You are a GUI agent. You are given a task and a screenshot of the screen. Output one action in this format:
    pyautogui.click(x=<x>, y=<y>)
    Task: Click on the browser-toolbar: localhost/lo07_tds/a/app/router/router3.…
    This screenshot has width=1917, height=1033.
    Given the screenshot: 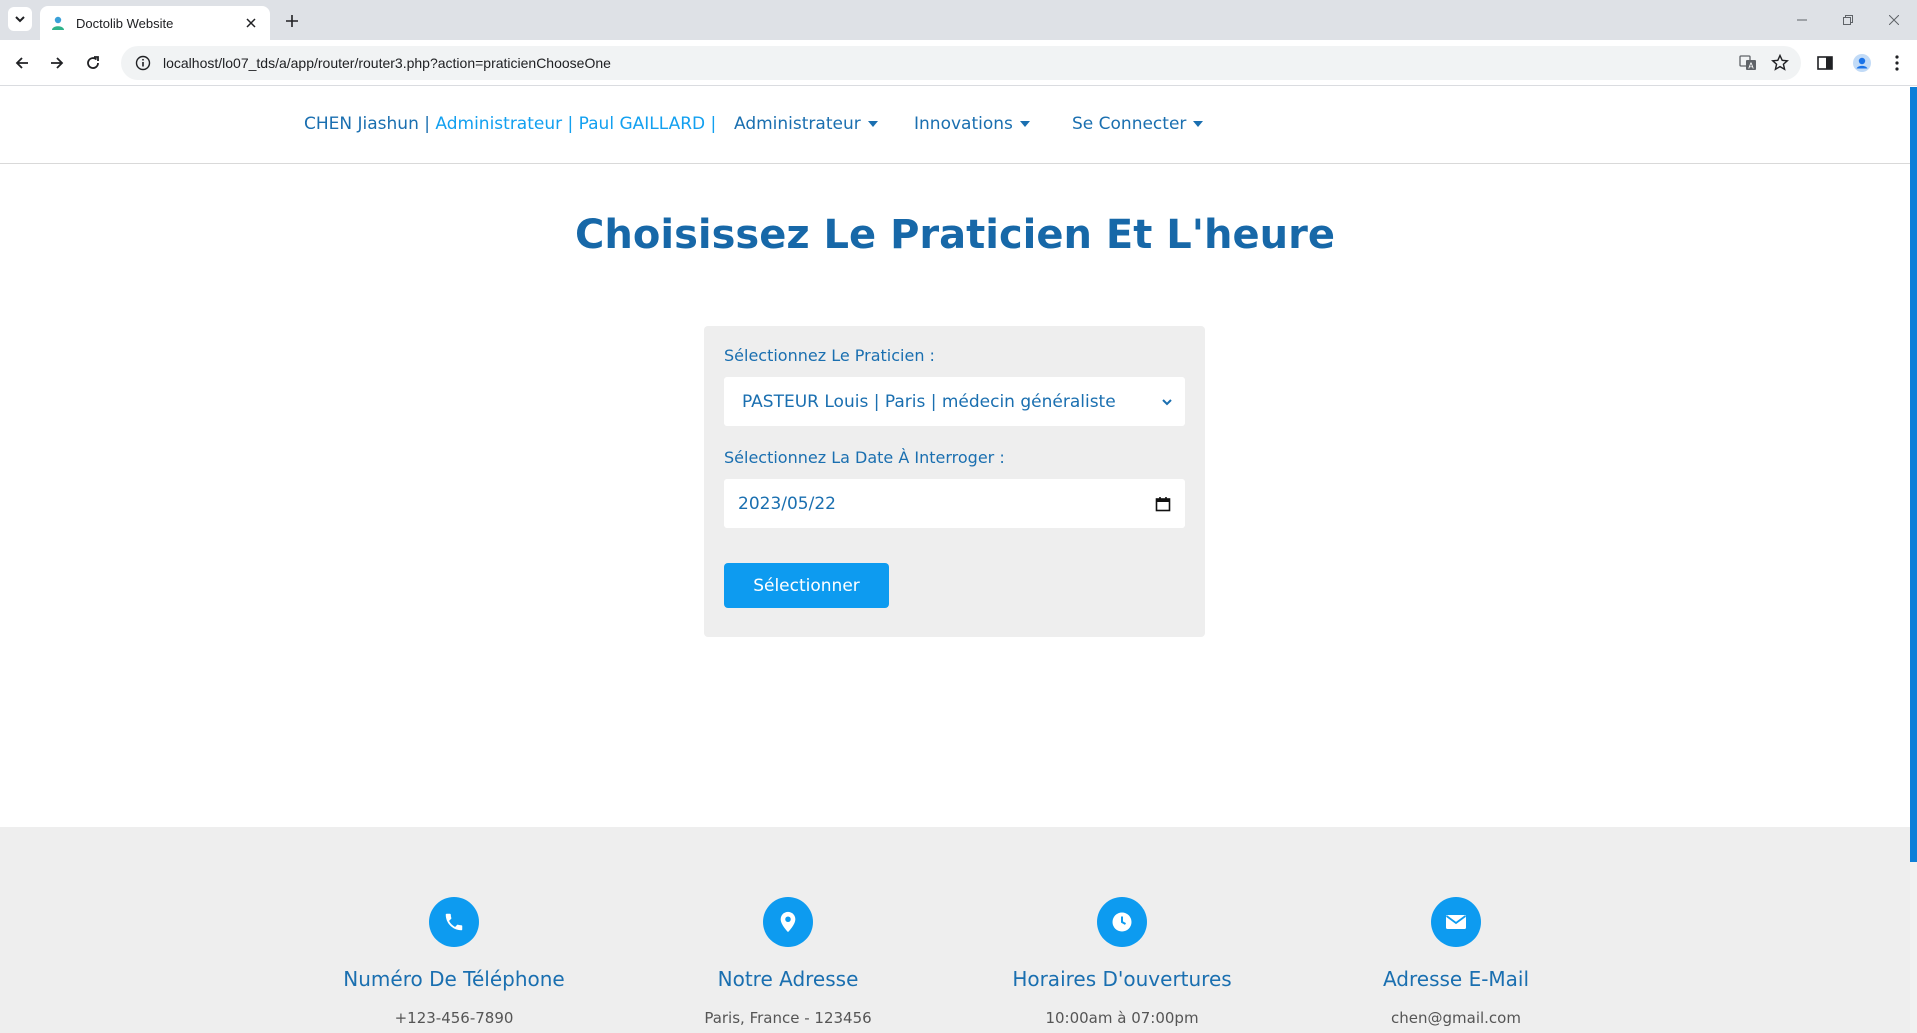 What is the action you would take?
    pyautogui.click(x=958, y=63)
    